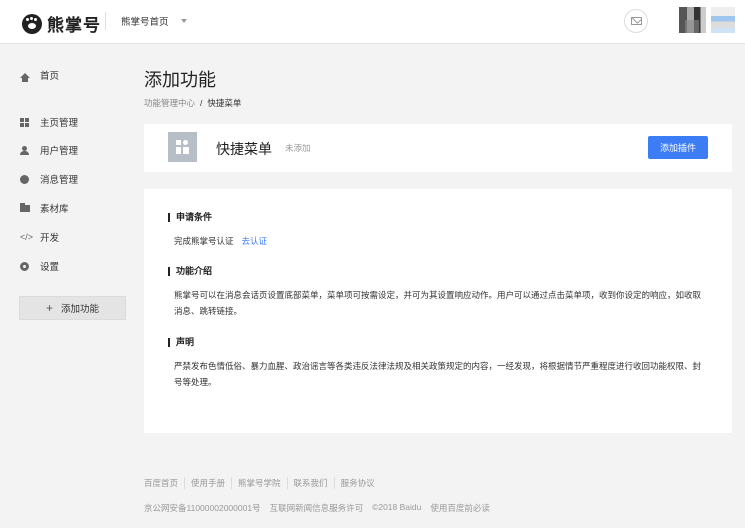 The height and width of the screenshot is (528, 745). Describe the element at coordinates (372, 22) in the screenshot. I see `top-bar: 熊掌号 熊掌号首页` at that location.